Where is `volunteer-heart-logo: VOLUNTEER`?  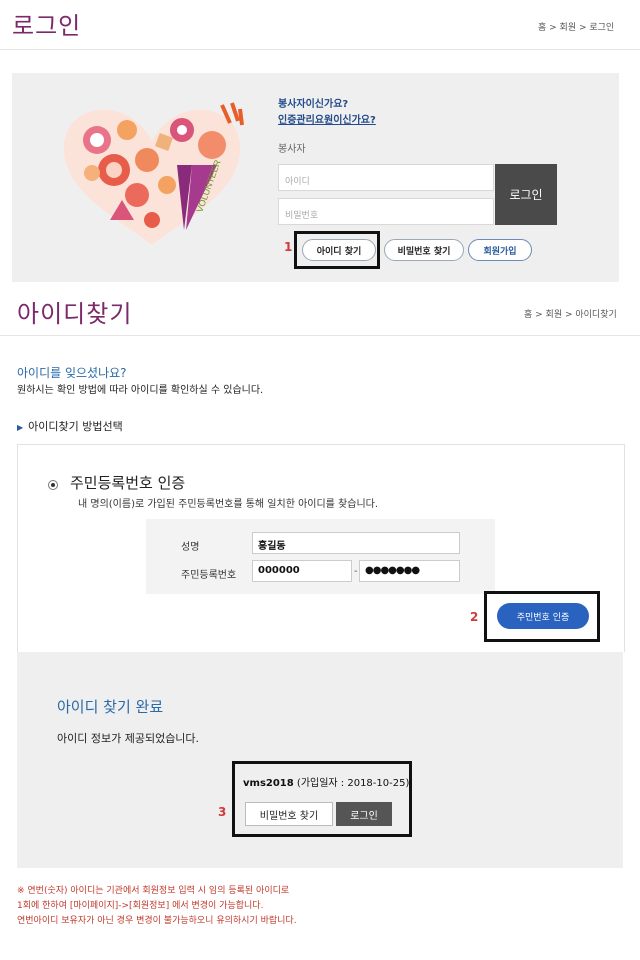 volunteer-heart-logo: VOLUNTEER is located at coordinates (153, 173).